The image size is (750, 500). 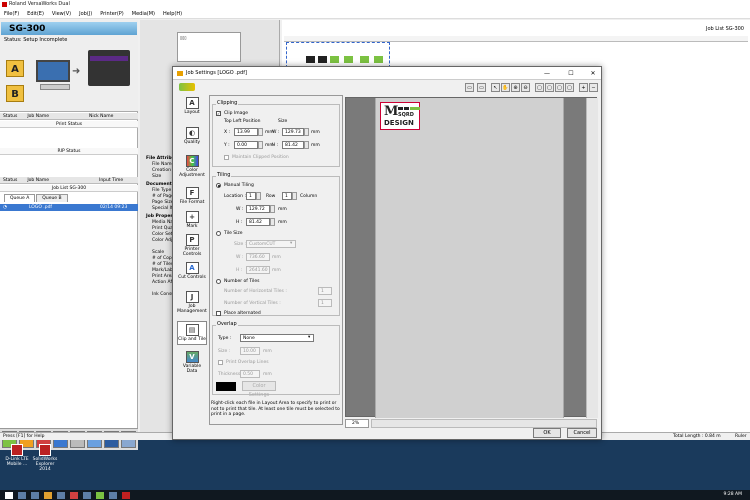 What do you see at coordinates (357, 423) in the screenshot?
I see `zoom-level: 2%` at bounding box center [357, 423].